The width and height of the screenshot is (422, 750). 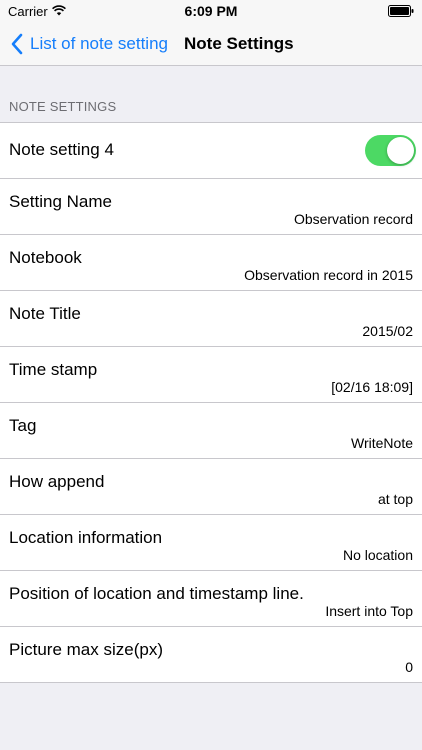 What do you see at coordinates (211, 431) in the screenshot?
I see `setting-row-tag: Tag WriteNote` at bounding box center [211, 431].